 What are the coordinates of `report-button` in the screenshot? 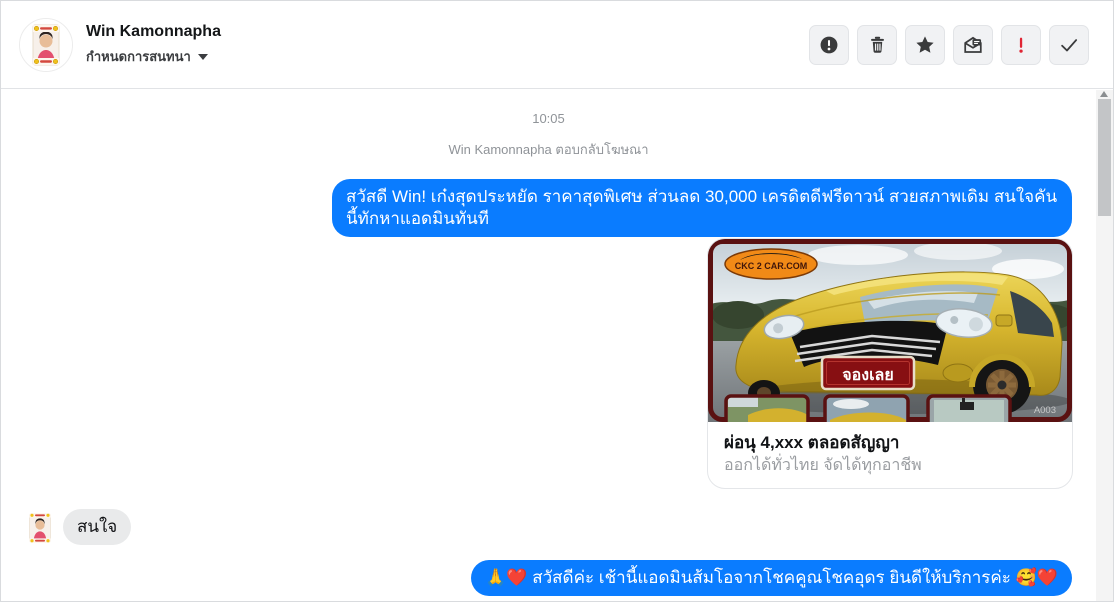 It's located at (829, 44).